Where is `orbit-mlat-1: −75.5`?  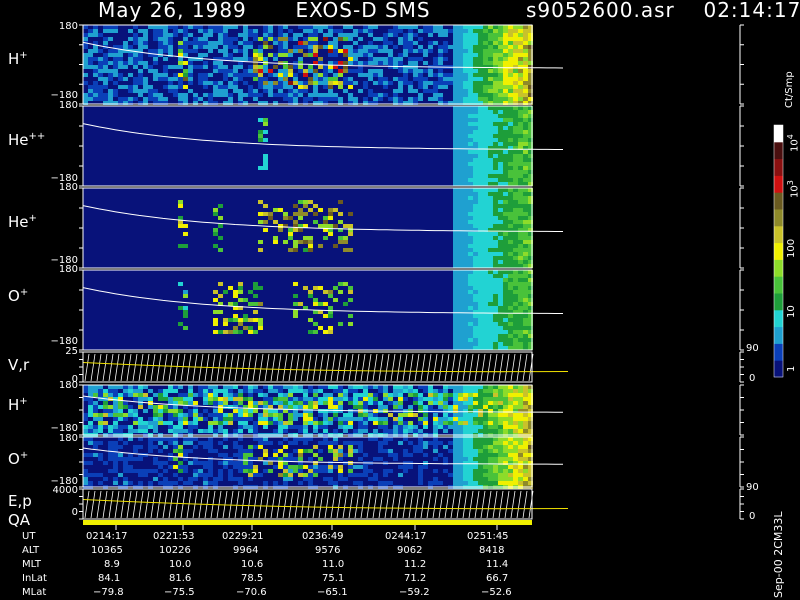
orbit-mlat-1: −75.5 is located at coordinates (179, 592).